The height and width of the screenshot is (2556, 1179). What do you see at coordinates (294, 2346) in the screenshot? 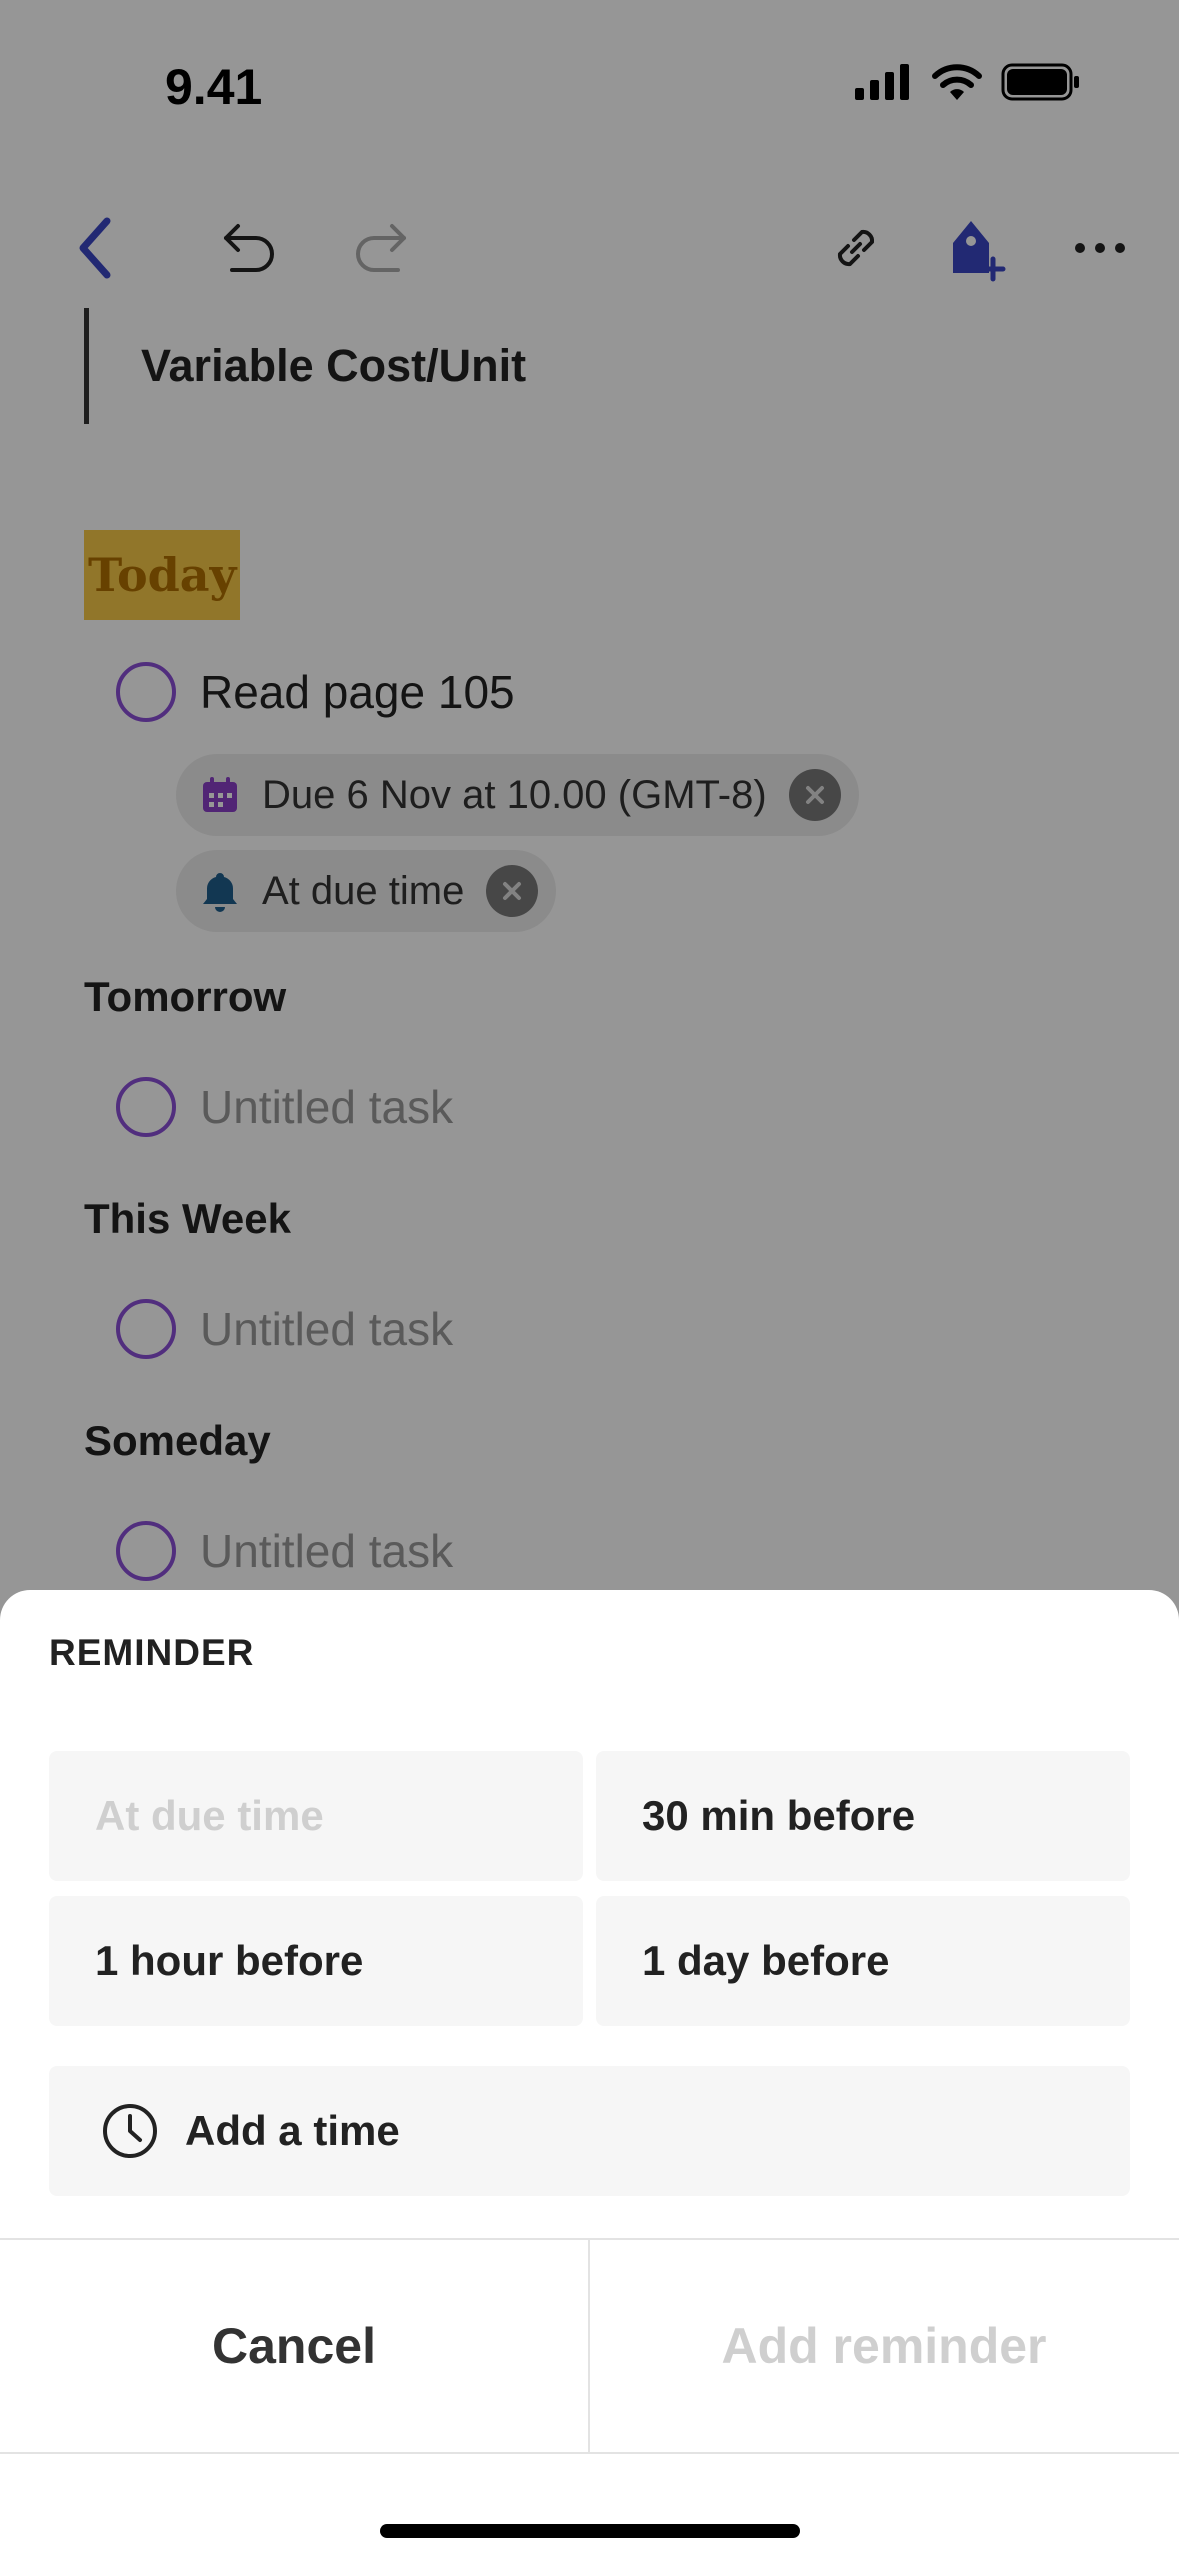
I see `cancel-button: Cancel` at bounding box center [294, 2346].